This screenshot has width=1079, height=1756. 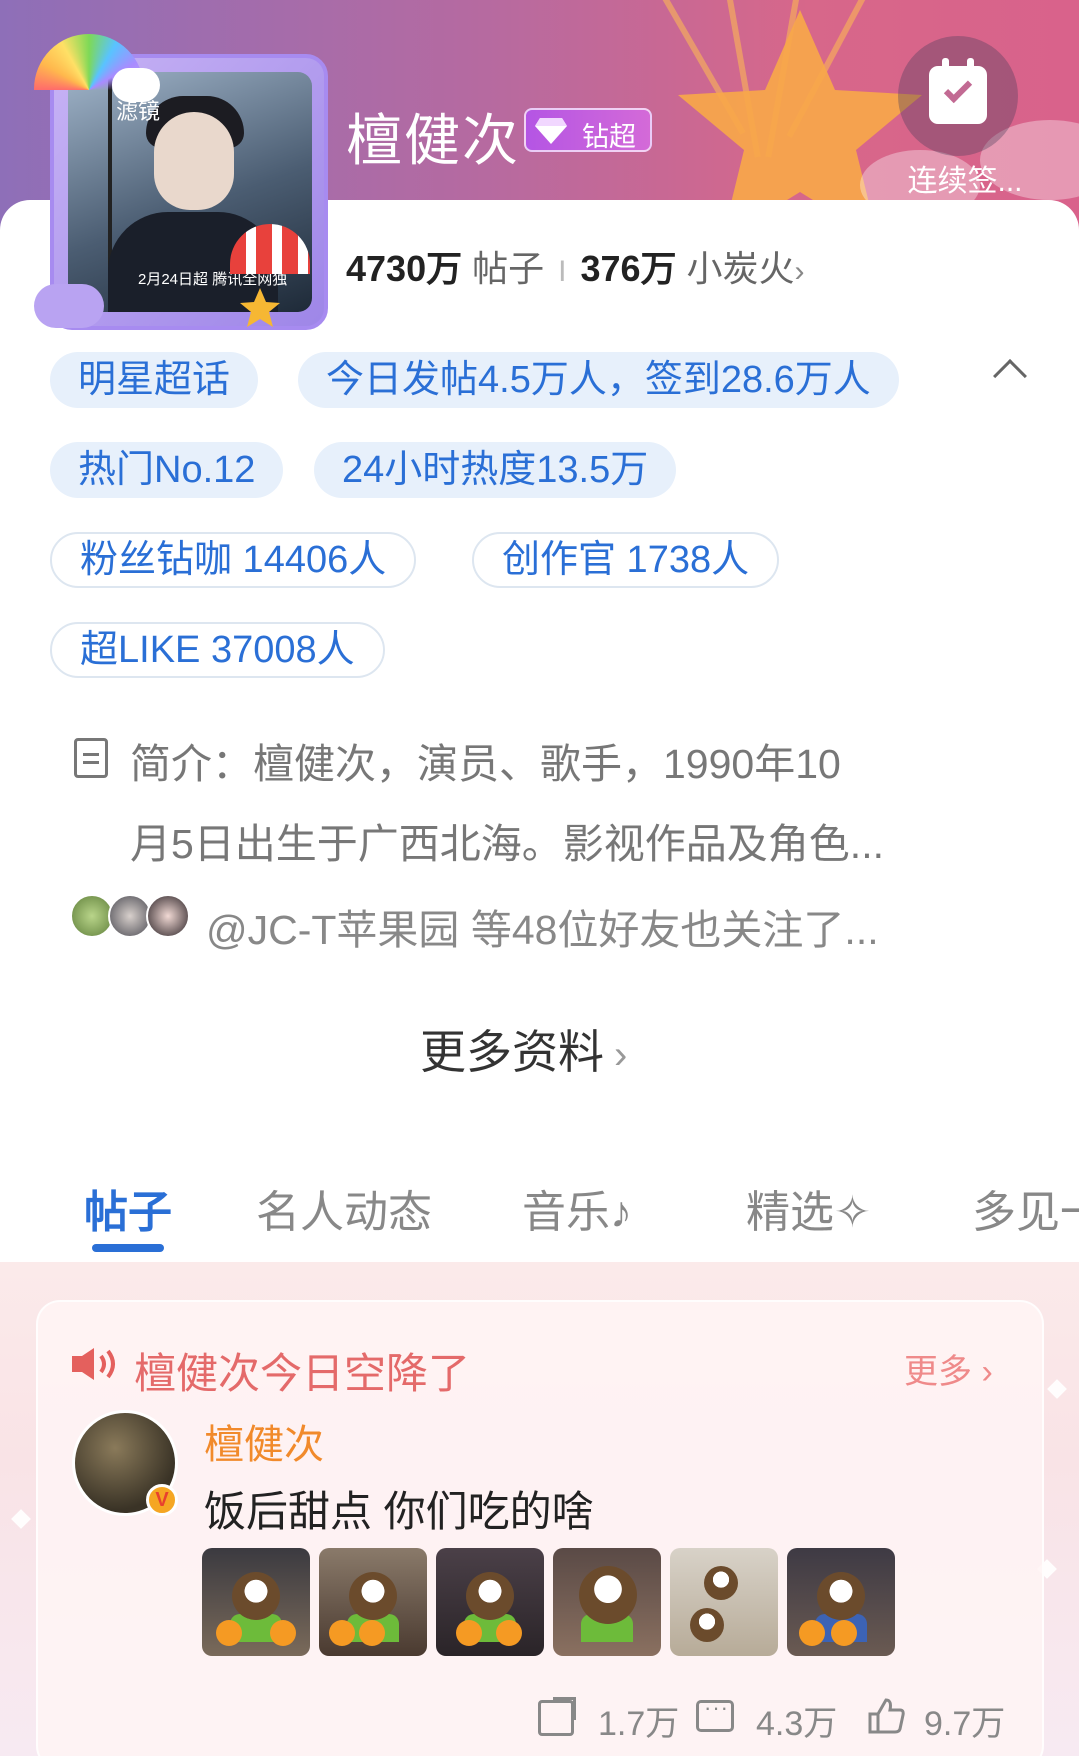 I want to click on more-info-link: 更多资料 ›, so click(x=523, y=1049).